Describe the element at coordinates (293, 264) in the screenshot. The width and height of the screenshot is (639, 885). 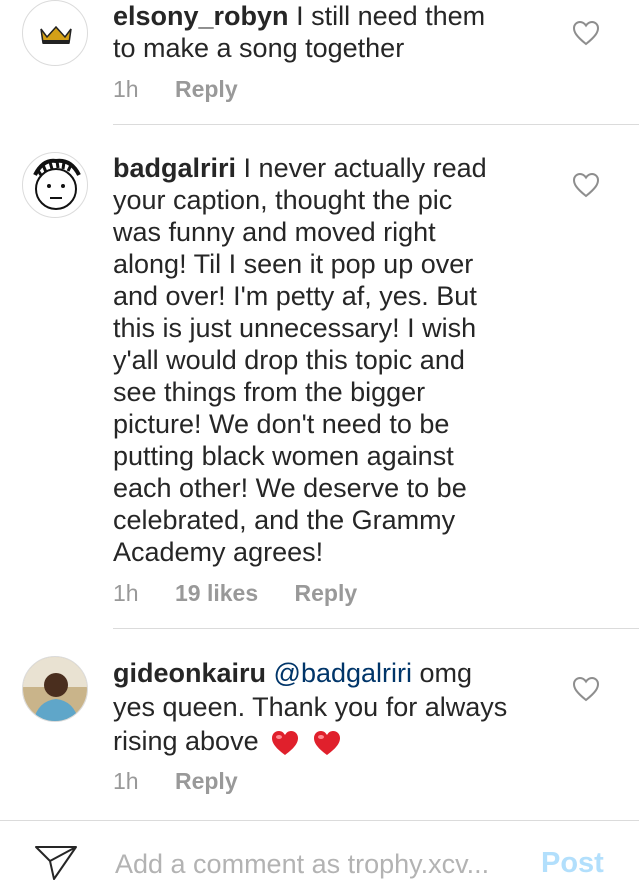
I see `comment-text: along! Til I seen it pop up over` at that location.